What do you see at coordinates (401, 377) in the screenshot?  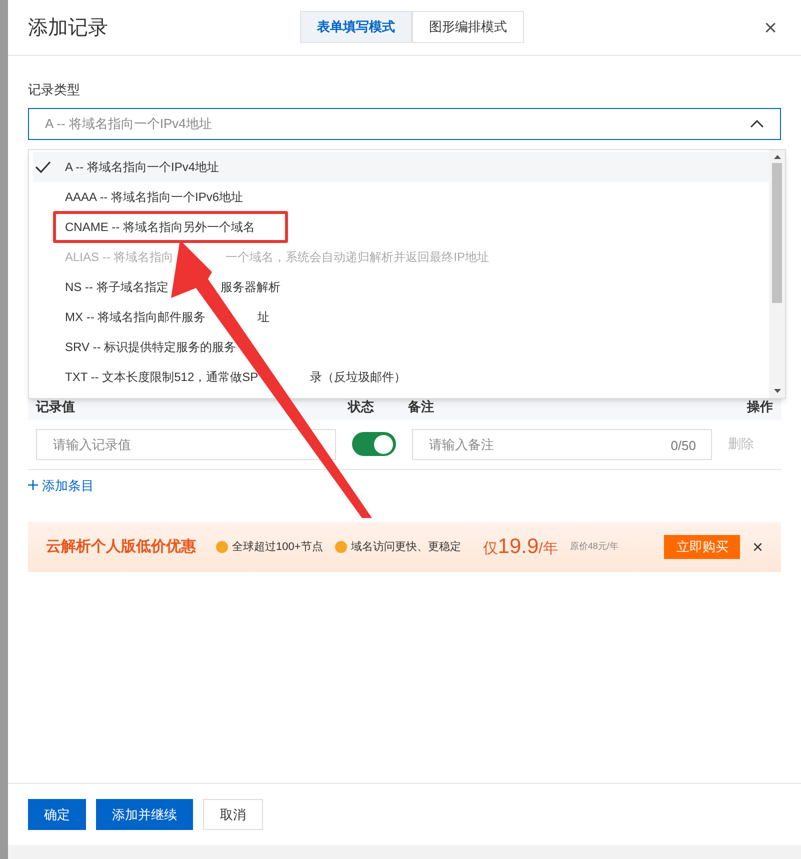 I see `dropdown-option: TXT -- 文本长度限制512，通常做SP 录（反垃圾邮件）` at bounding box center [401, 377].